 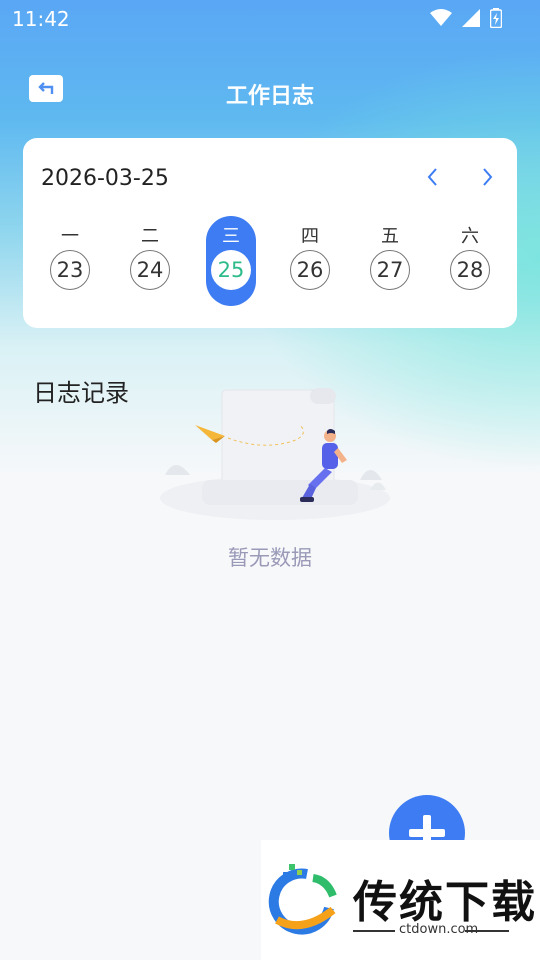 I want to click on date-circle: 26, so click(x=310, y=270).